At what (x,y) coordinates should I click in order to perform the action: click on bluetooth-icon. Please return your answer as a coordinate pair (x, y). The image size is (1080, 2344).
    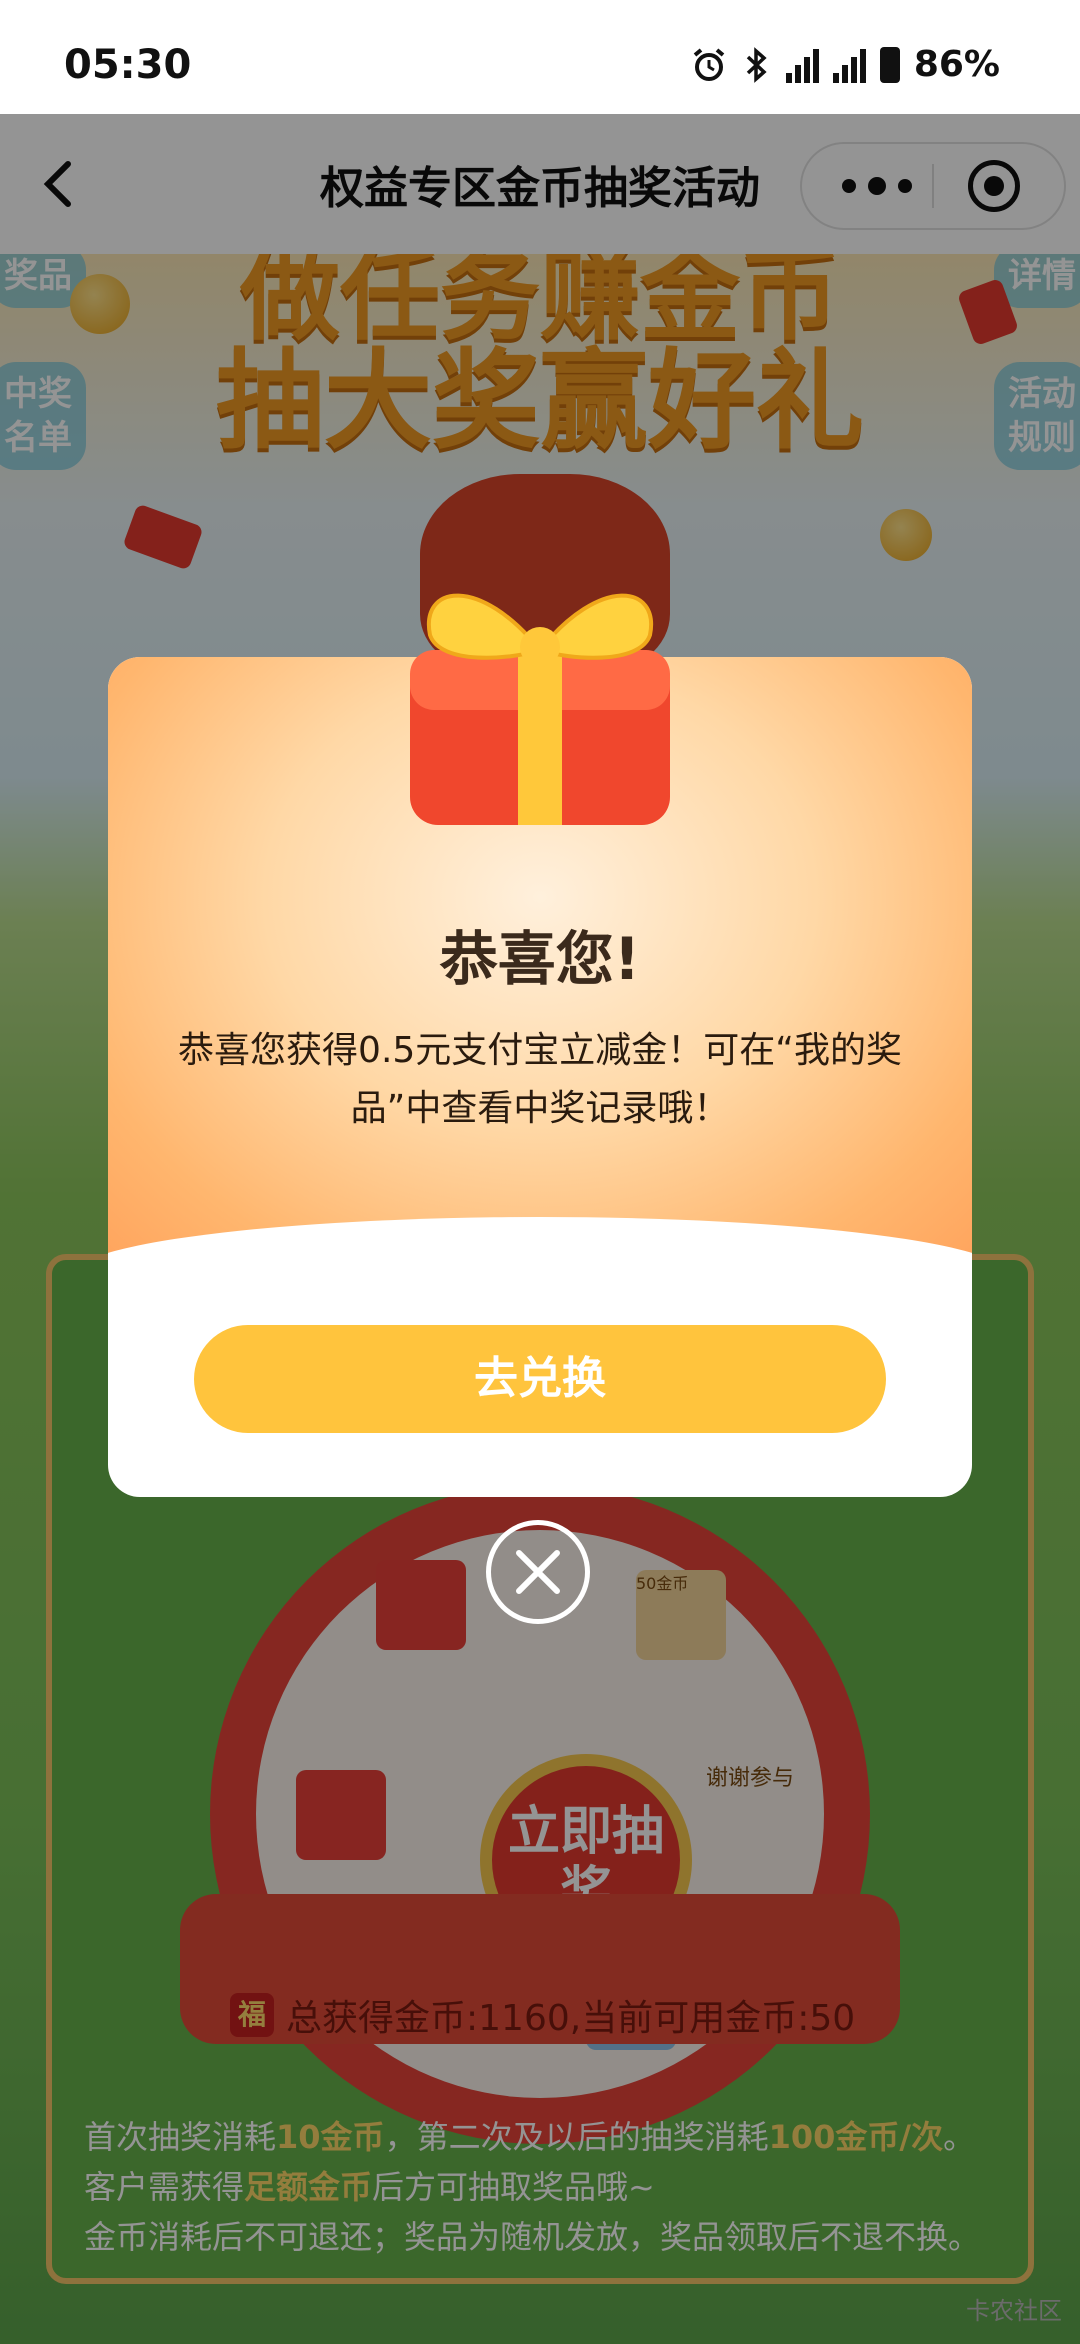
    Looking at the image, I should click on (756, 64).